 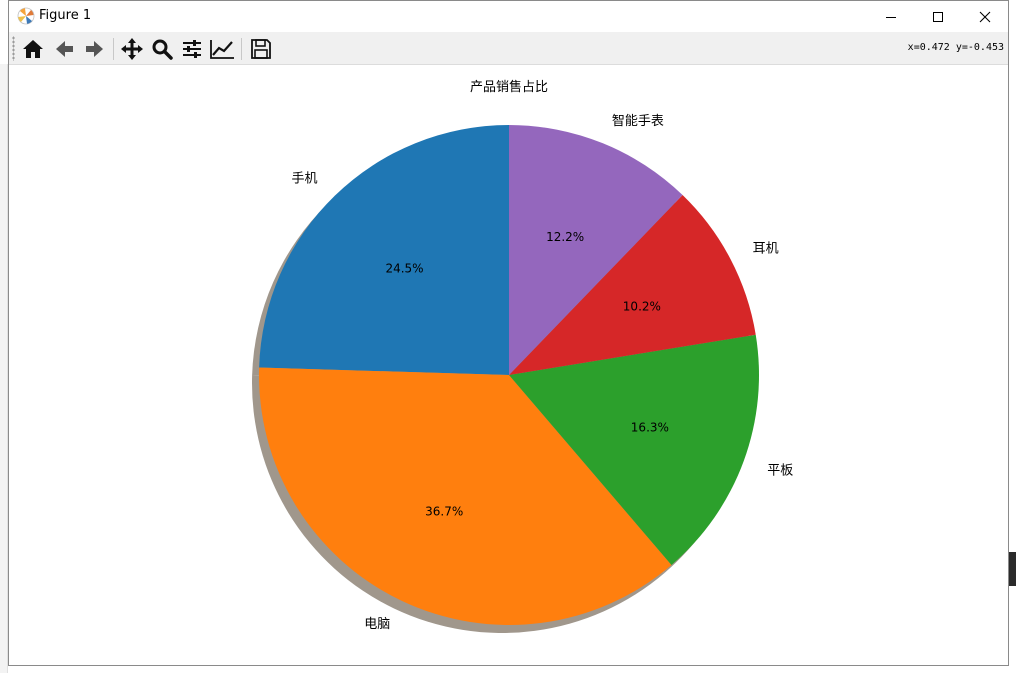 I want to click on slice-earphones-percent-label: 10.2%, so click(x=642, y=306).